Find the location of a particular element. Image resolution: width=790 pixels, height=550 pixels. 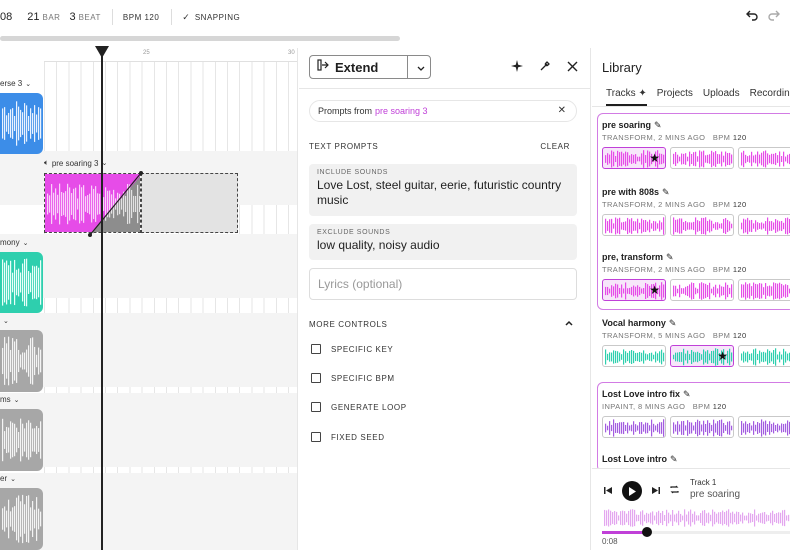

card-title: pre, transform is located at coordinates (633, 257).